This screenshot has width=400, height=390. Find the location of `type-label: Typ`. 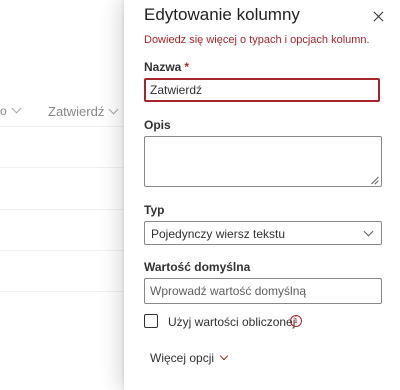

type-label: Typ is located at coordinates (154, 210).